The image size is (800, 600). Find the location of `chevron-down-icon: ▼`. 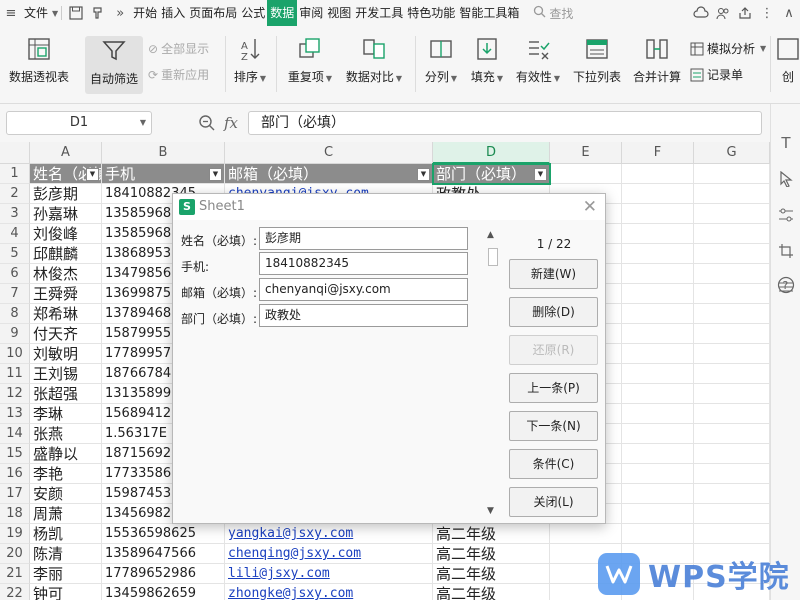

chevron-down-icon: ▼ is located at coordinates (55, 13).